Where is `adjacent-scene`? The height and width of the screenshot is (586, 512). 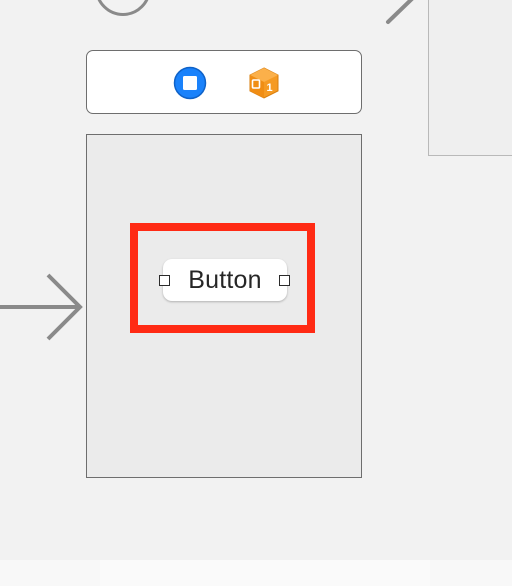 adjacent-scene is located at coordinates (470, 78).